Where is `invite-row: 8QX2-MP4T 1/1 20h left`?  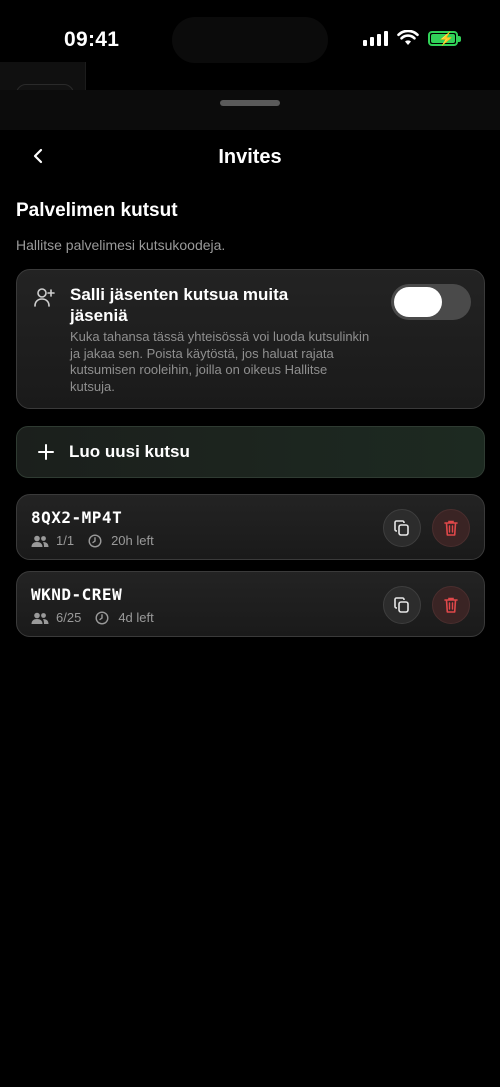 invite-row: 8QX2-MP4T 1/1 20h left is located at coordinates (250, 527).